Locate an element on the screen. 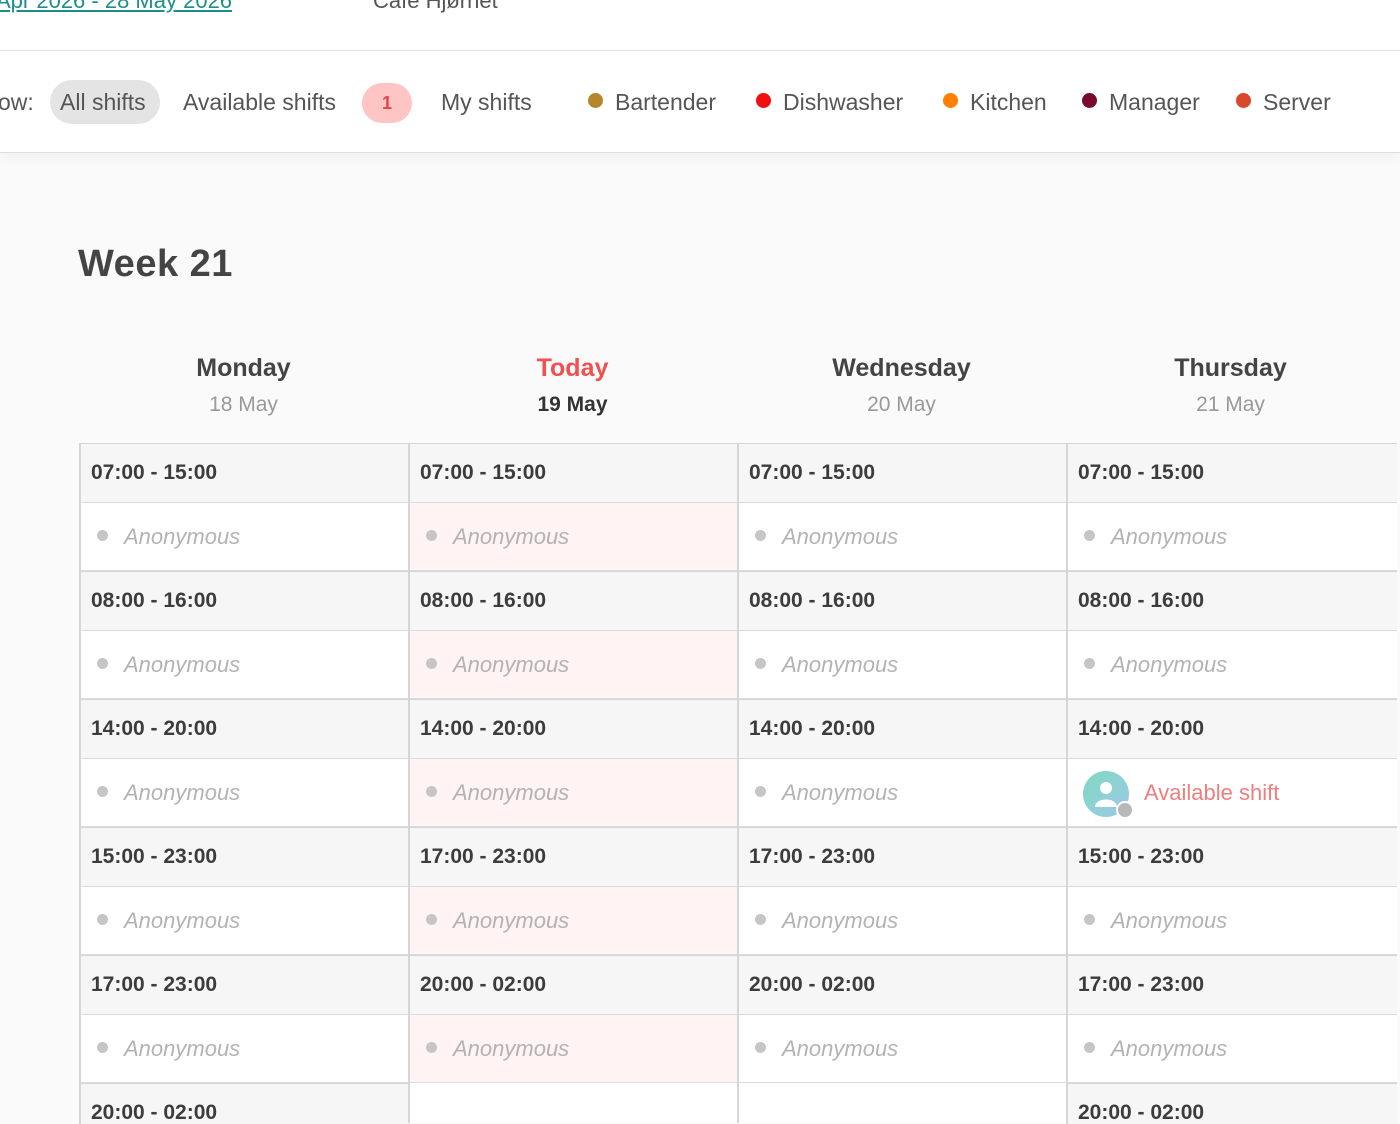  legend-label: Server is located at coordinates (1297, 102).